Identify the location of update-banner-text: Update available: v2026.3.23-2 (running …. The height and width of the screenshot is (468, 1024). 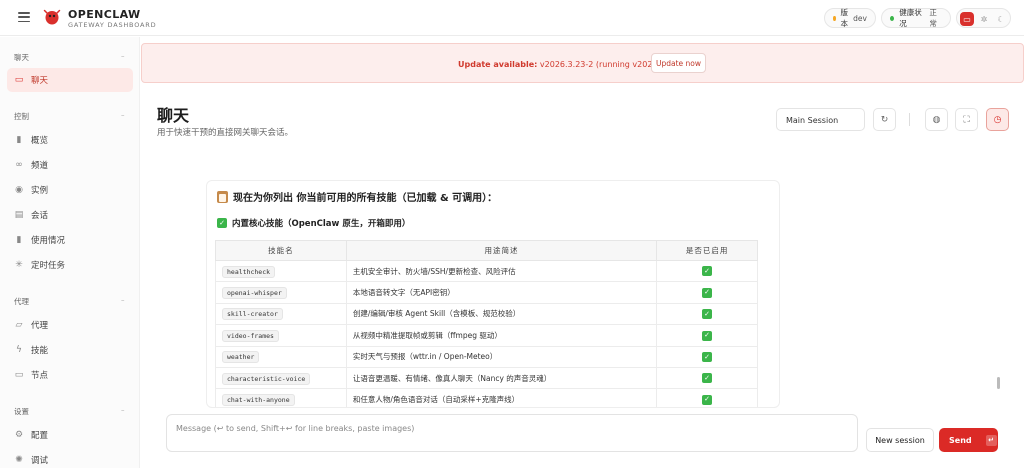
(568, 64).